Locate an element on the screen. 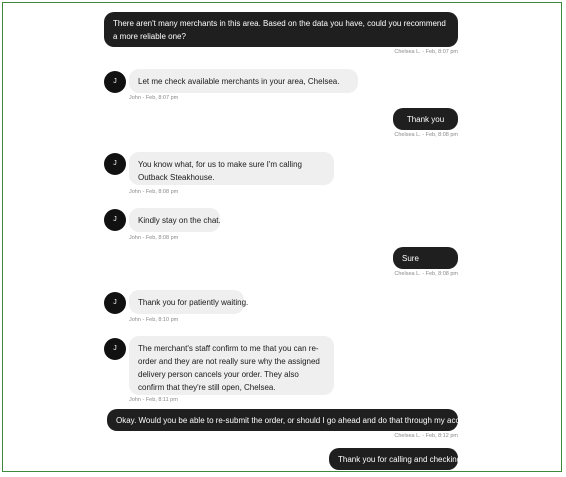  message-meta: Chelsea L. - Feb, 8:12 pm is located at coordinates (426, 436).